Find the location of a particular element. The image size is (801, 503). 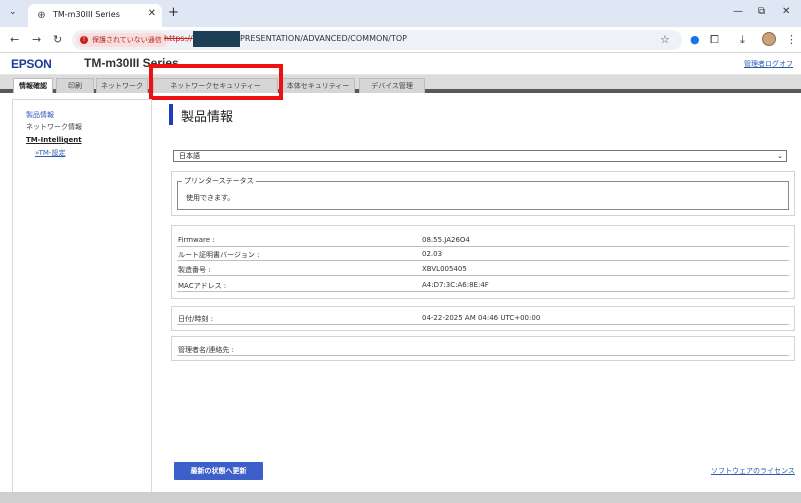

tab-device-management: デバイス管理 is located at coordinates (392, 85).